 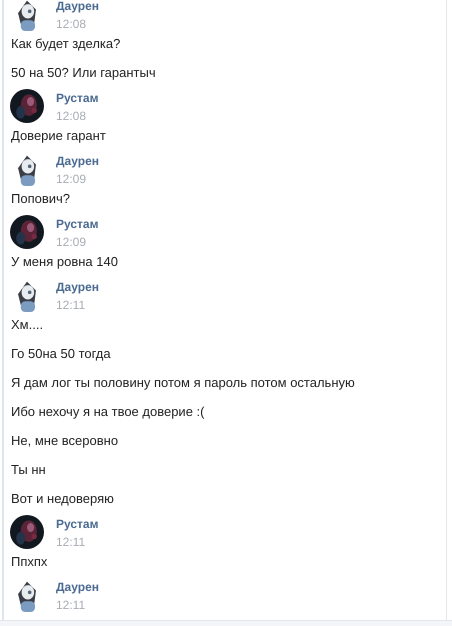 I want to click on message-text: Ибо нехочу я на твое доверие :(, so click(x=108, y=412).